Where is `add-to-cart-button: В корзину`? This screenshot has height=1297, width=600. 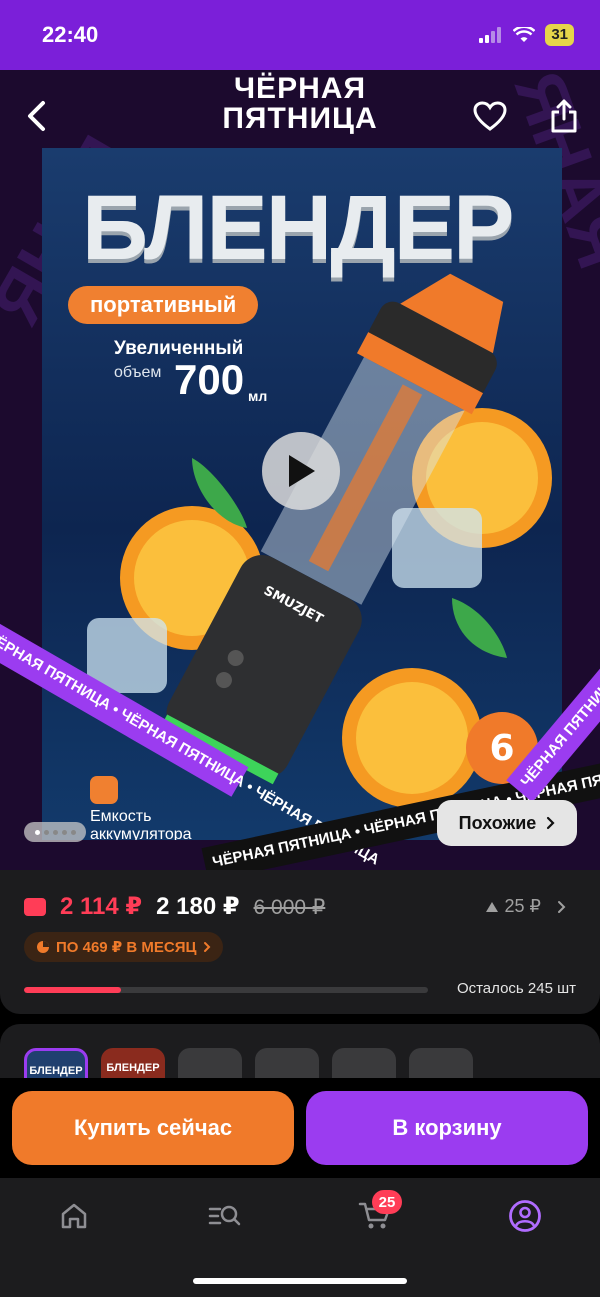
add-to-cart-button: В корзину is located at coordinates (447, 1128).